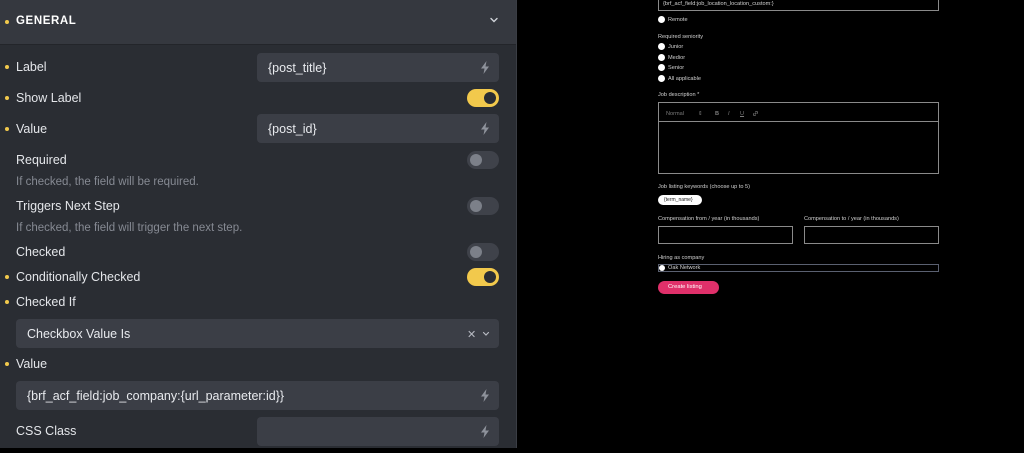 The width and height of the screenshot is (1024, 453). What do you see at coordinates (257, 333) in the screenshot?
I see `checked-if-select: Checkbox Value Is ✕` at bounding box center [257, 333].